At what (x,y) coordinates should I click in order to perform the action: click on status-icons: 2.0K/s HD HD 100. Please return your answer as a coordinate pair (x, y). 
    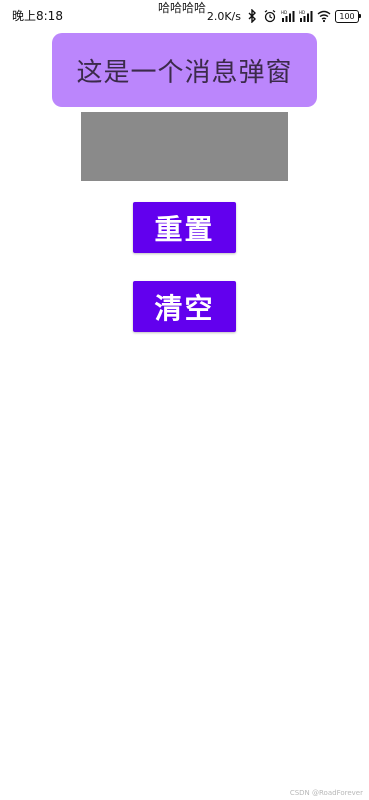
    Looking at the image, I should click on (283, 16).